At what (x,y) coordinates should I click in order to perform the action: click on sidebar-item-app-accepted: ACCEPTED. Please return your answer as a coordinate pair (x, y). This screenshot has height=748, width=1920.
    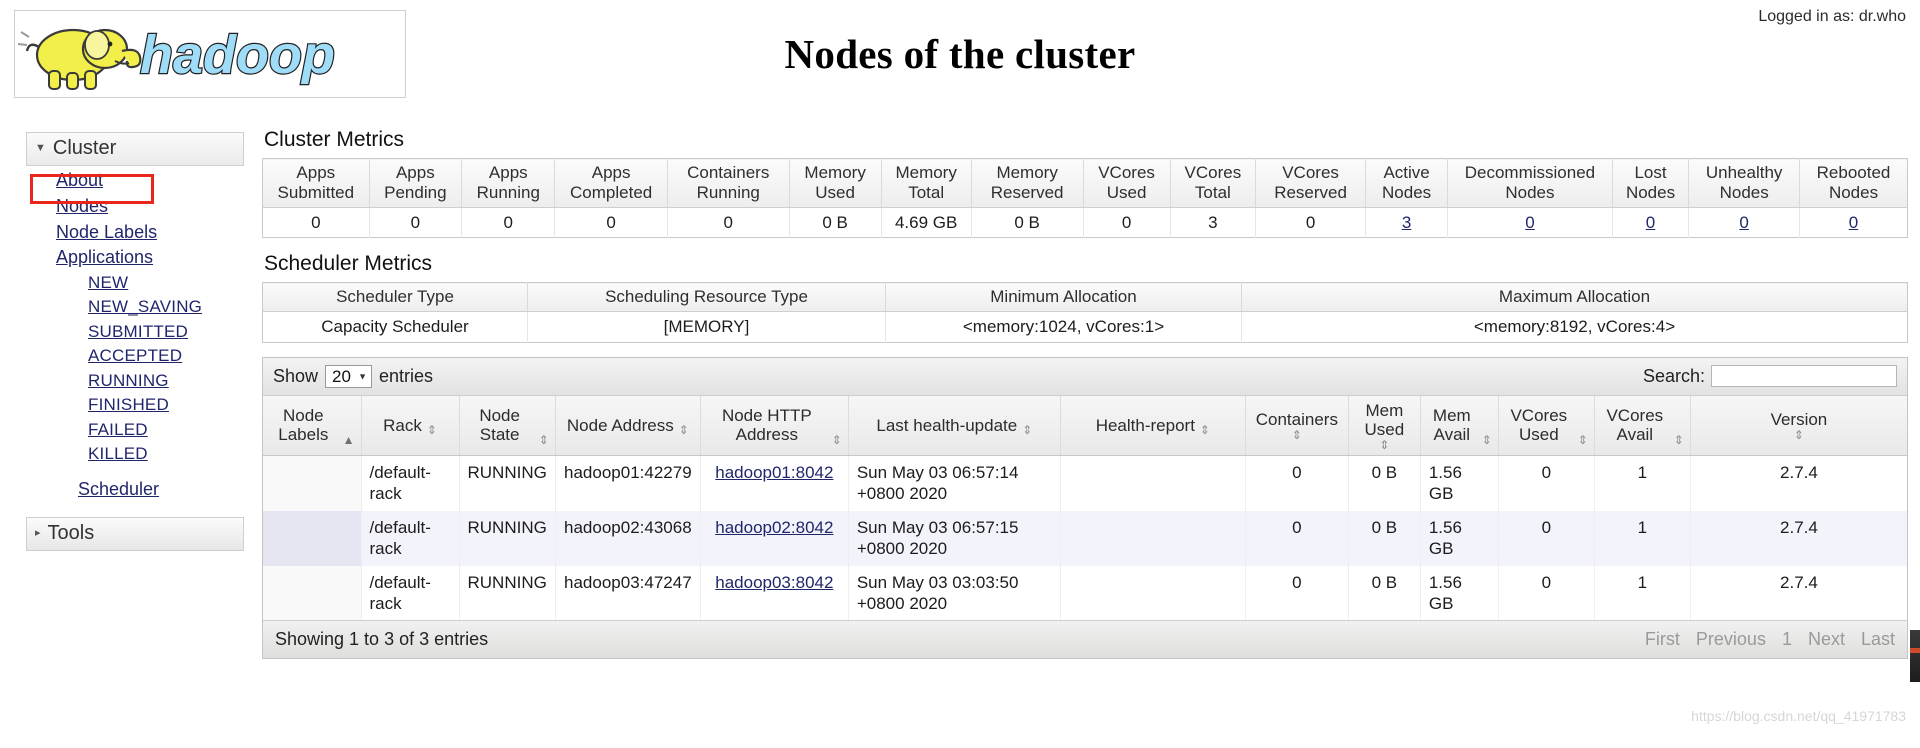
    Looking at the image, I should click on (135, 356).